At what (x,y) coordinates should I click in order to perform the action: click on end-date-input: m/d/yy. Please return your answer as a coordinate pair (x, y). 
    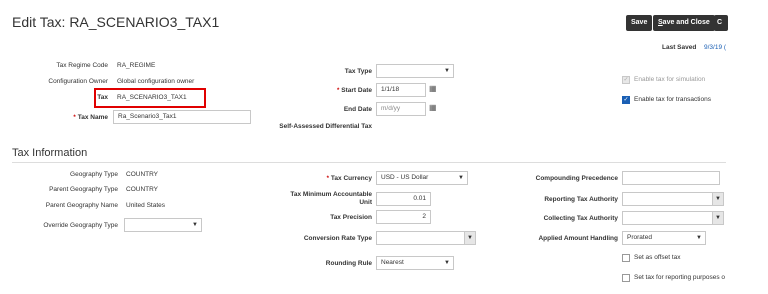
    Looking at the image, I should click on (401, 109).